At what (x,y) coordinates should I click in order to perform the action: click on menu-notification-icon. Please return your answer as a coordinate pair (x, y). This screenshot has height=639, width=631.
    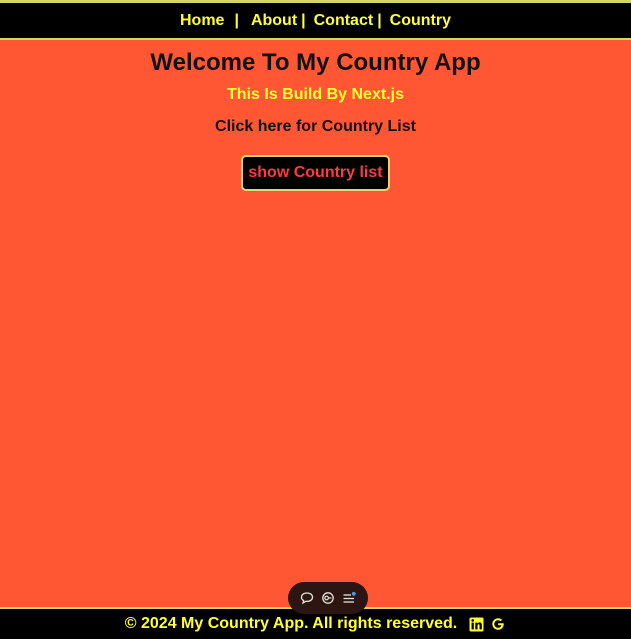
    Looking at the image, I should click on (349, 598).